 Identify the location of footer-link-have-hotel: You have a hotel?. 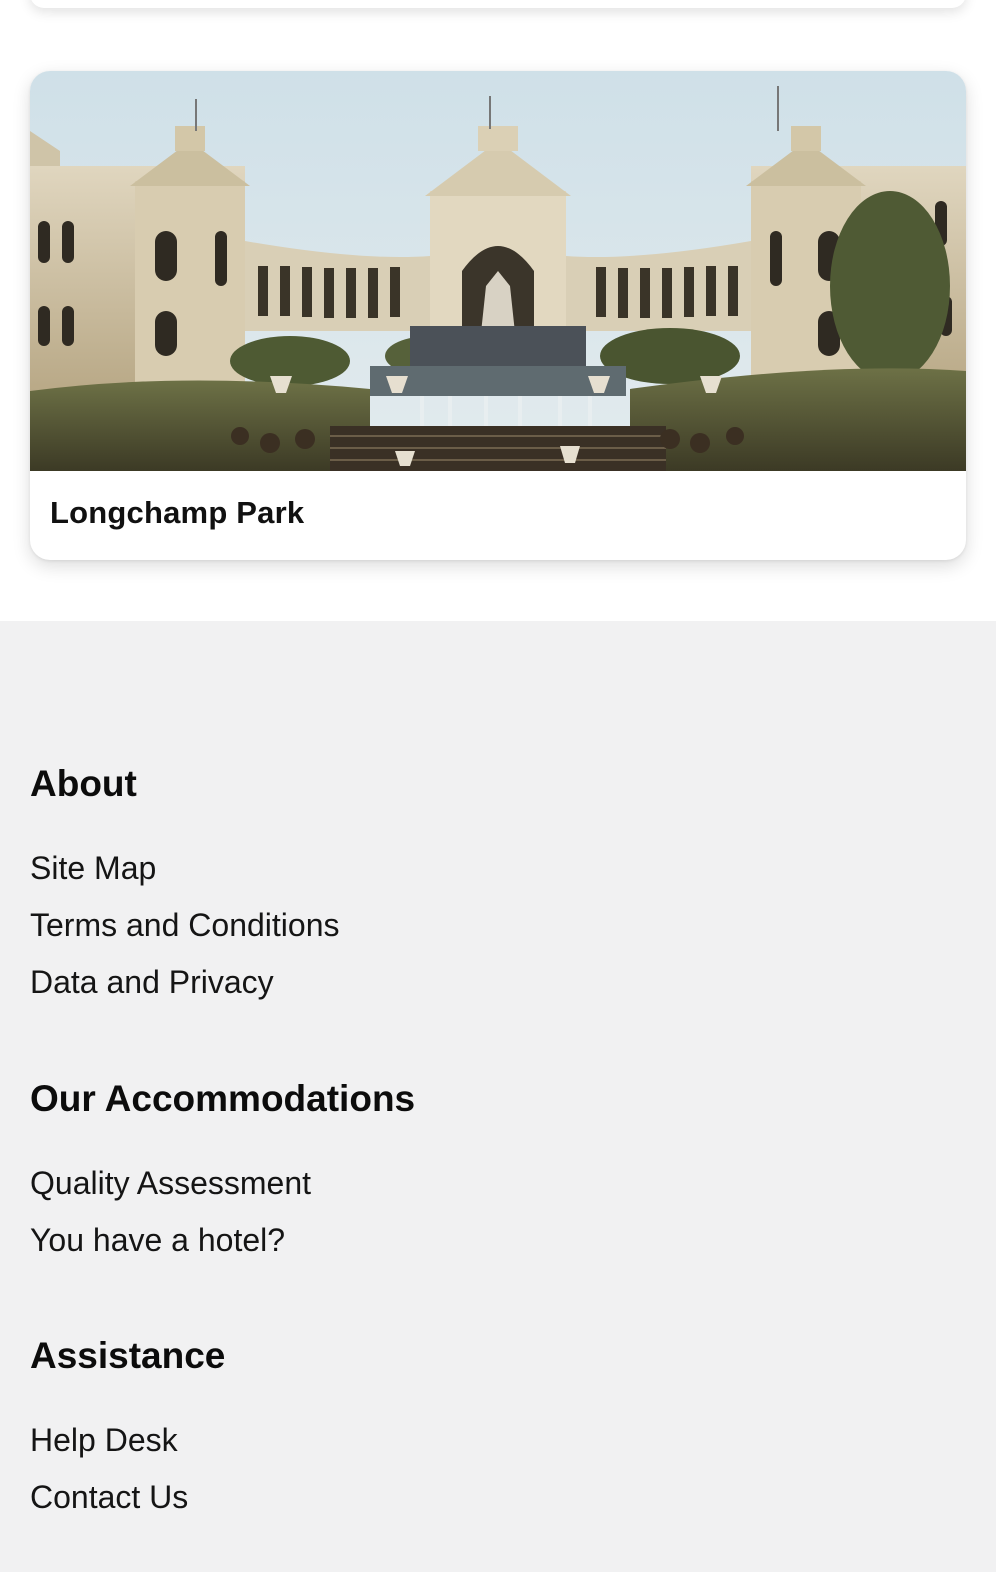
(222, 1240).